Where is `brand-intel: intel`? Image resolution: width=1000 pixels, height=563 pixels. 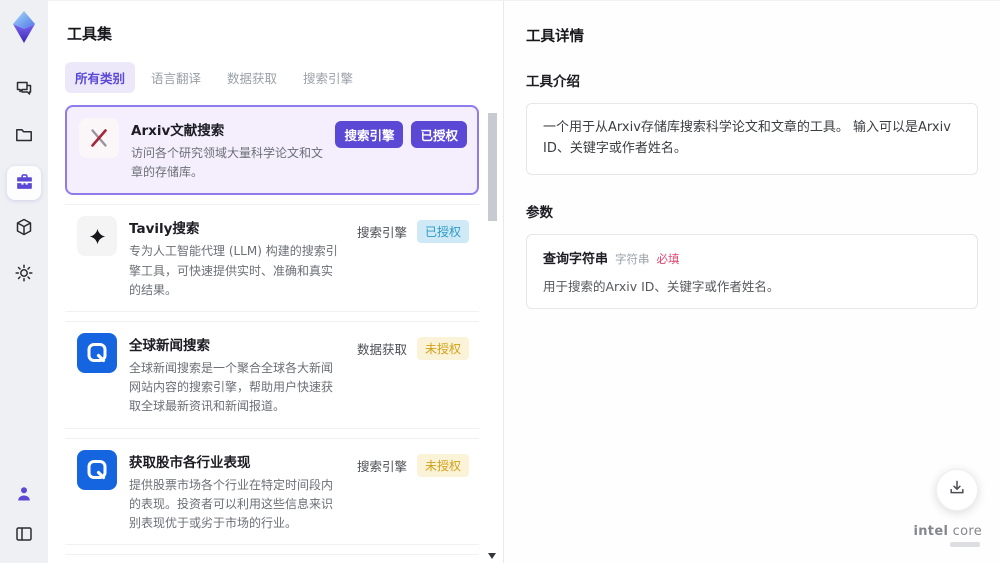 brand-intel: intel is located at coordinates (931, 531).